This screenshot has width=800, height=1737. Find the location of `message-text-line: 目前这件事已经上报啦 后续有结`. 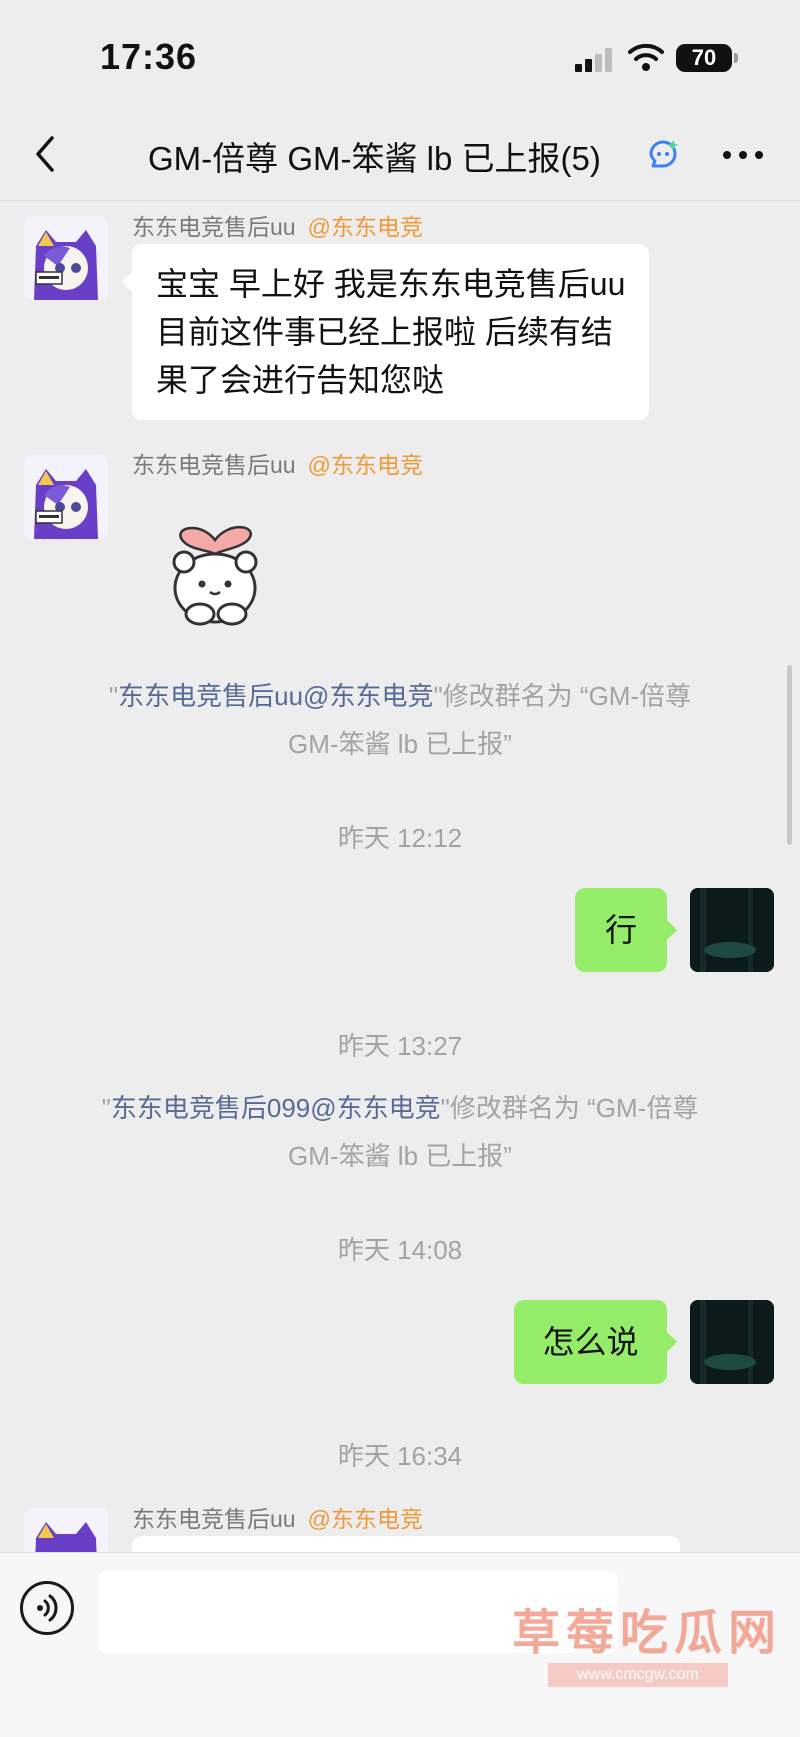

message-text-line: 目前这件事已经上报啦 后续有结 is located at coordinates (384, 332).